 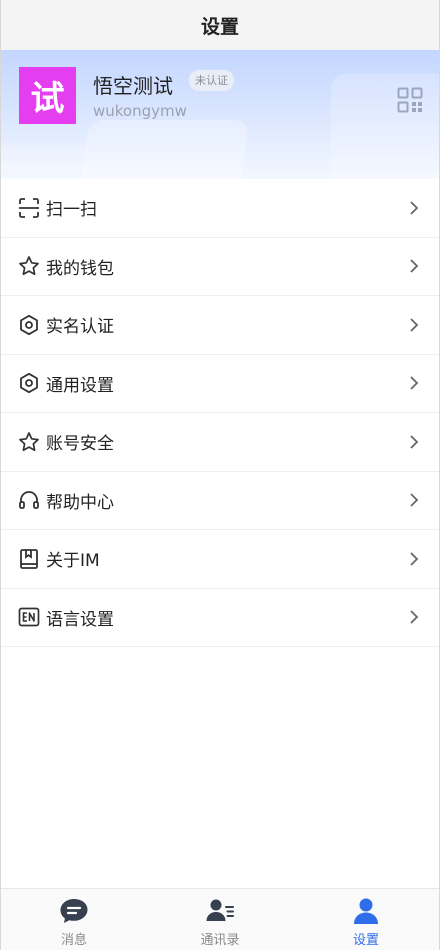 I want to click on menu-item-label: 语言设置, so click(x=80, y=619).